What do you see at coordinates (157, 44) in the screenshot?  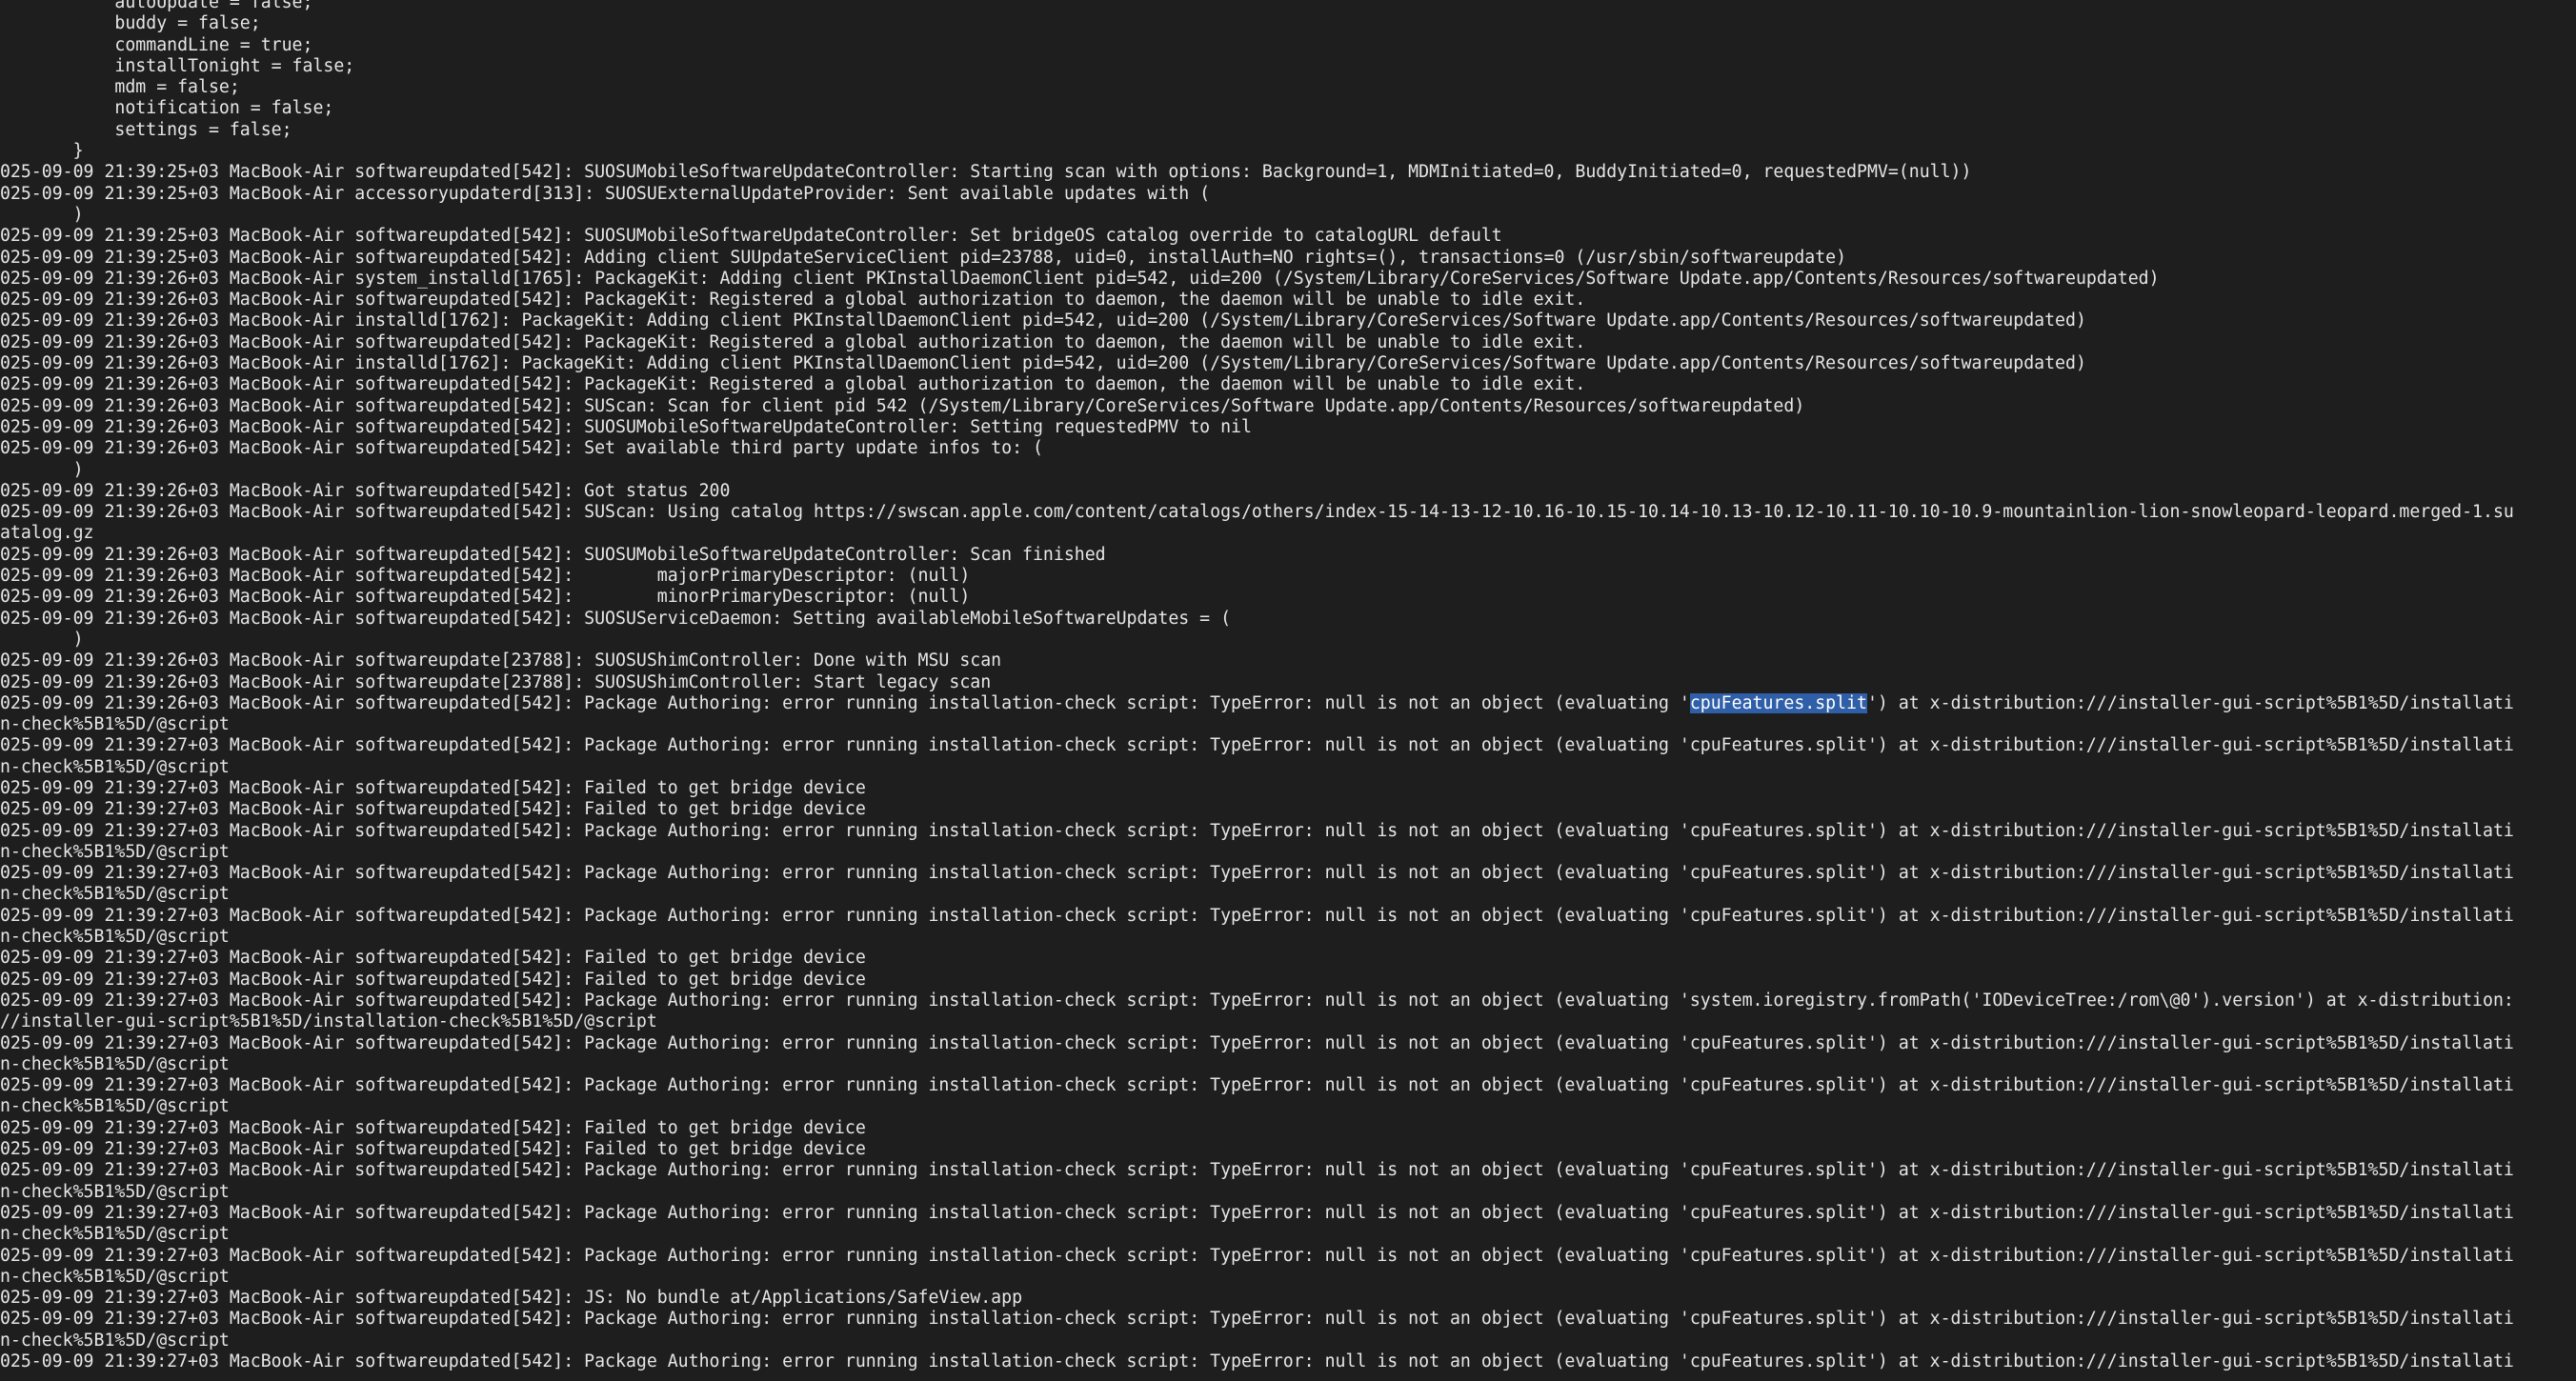 I see `log-line: commandLine = true;` at bounding box center [157, 44].